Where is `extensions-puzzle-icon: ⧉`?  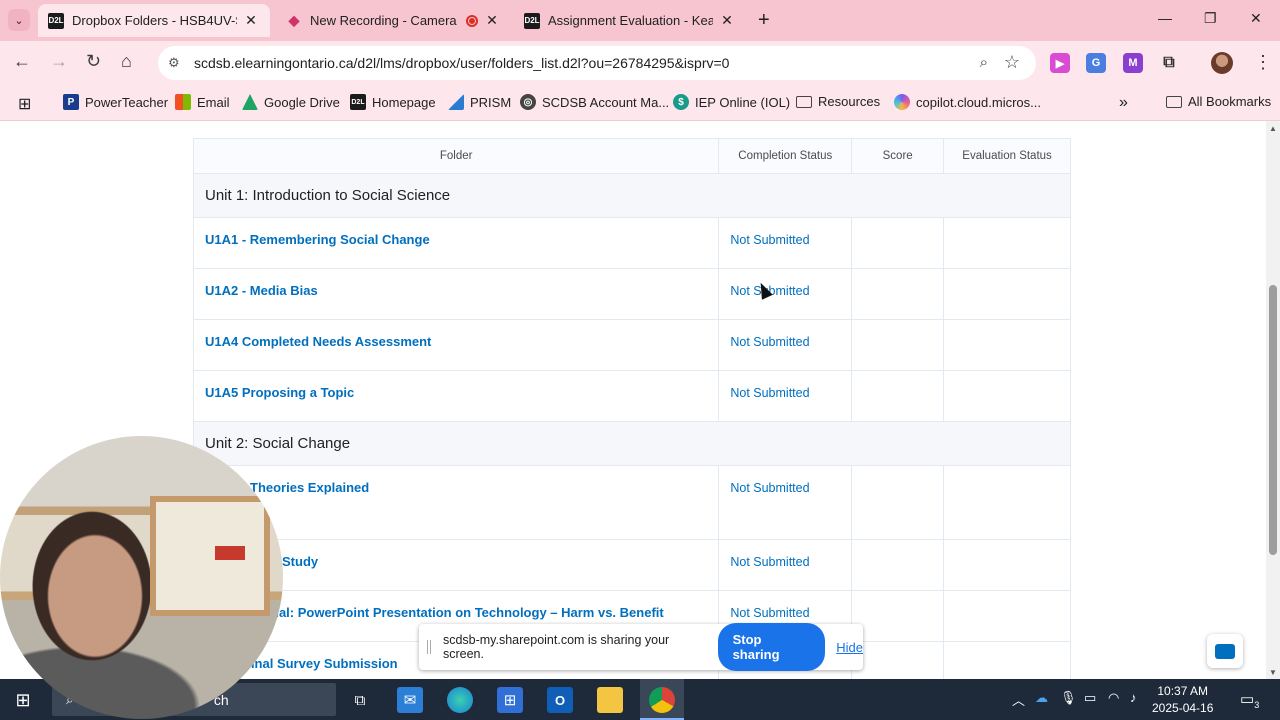
extensions-puzzle-icon: ⧉ is located at coordinates (1169, 63).